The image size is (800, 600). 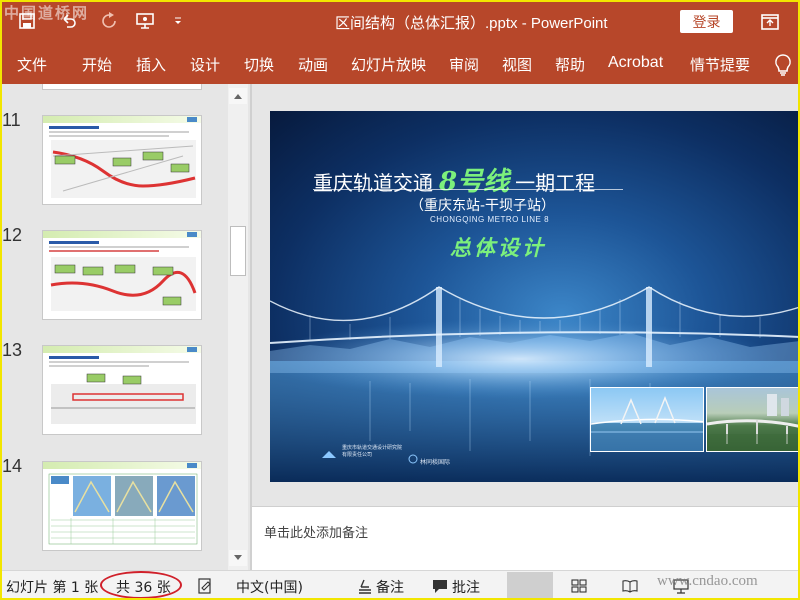 What do you see at coordinates (12, 350) in the screenshot?
I see `thumbnail-number: 13` at bounding box center [12, 350].